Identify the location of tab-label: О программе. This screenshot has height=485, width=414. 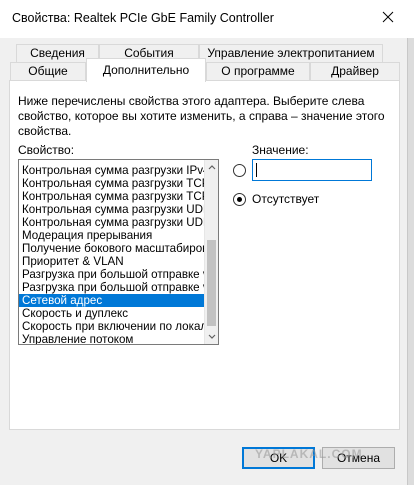
(258, 71).